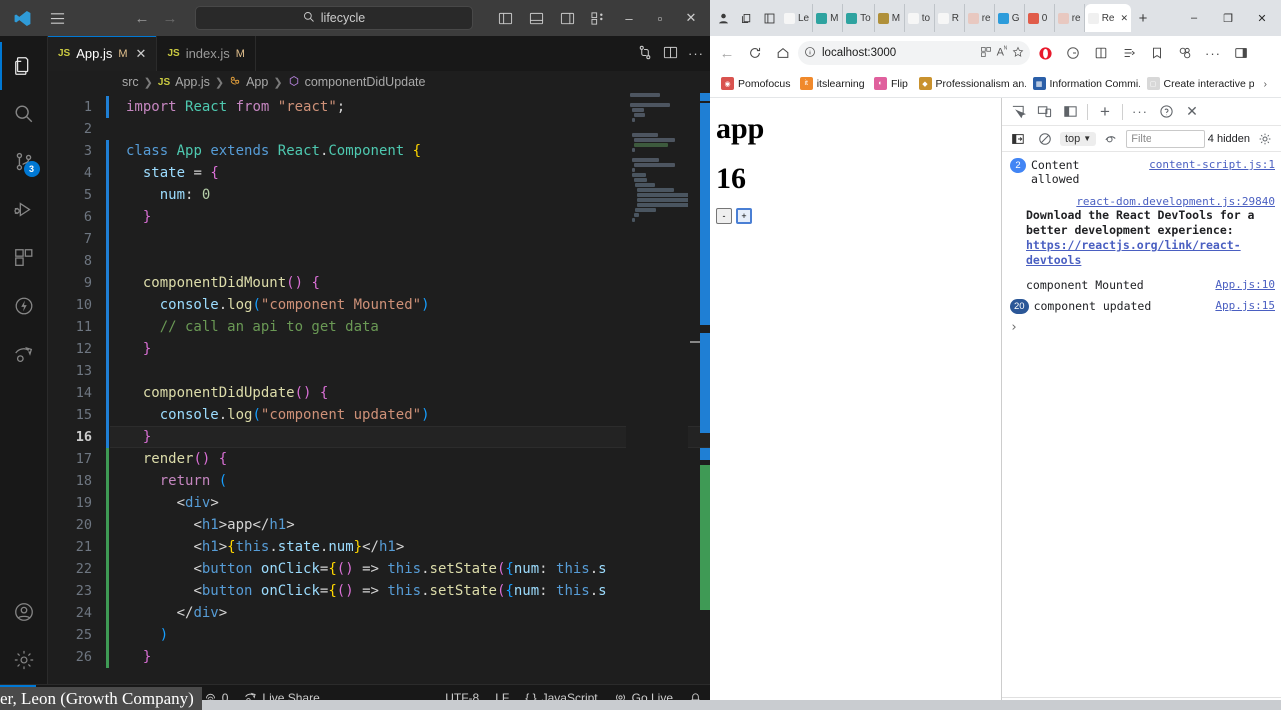 The height and width of the screenshot is (710, 1281). I want to click on code-line: return (, so click(410, 481).